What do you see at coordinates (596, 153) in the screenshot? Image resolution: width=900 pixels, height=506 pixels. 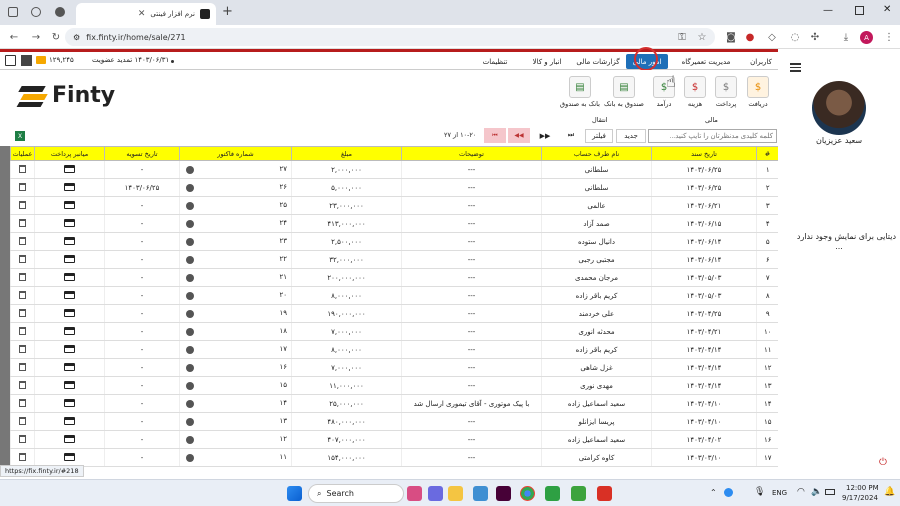 I see `col-header-party: نام طرف حساب` at bounding box center [596, 153].